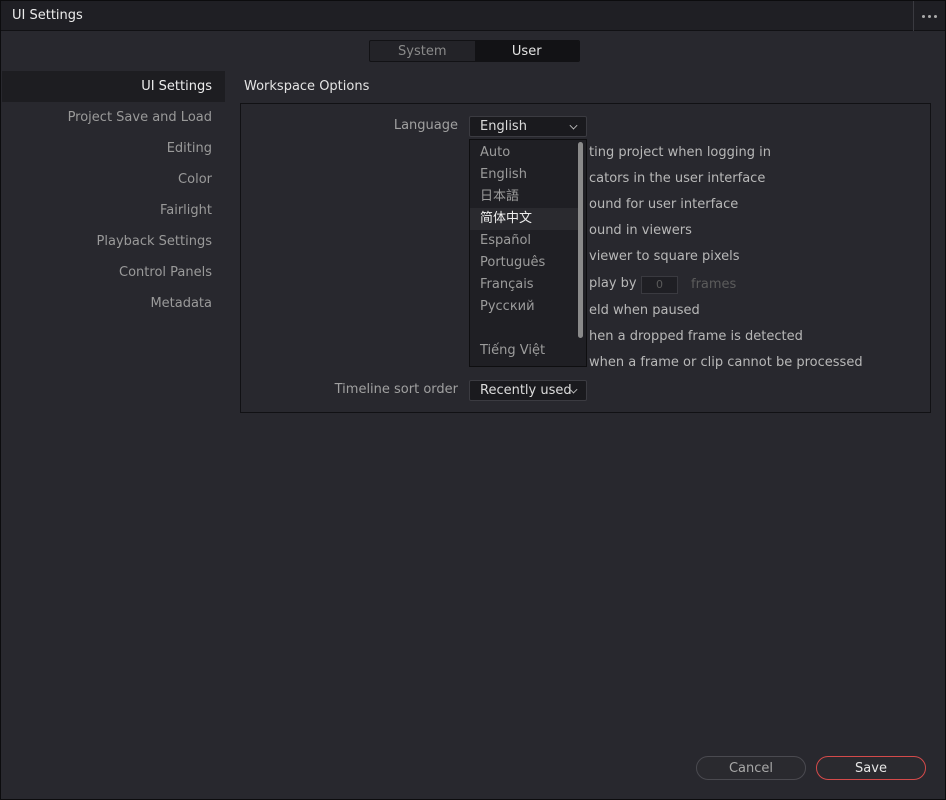 The width and height of the screenshot is (946, 800). Describe the element at coordinates (524, 197) in the screenshot. I see `language-option-japanese: 日本語` at that location.